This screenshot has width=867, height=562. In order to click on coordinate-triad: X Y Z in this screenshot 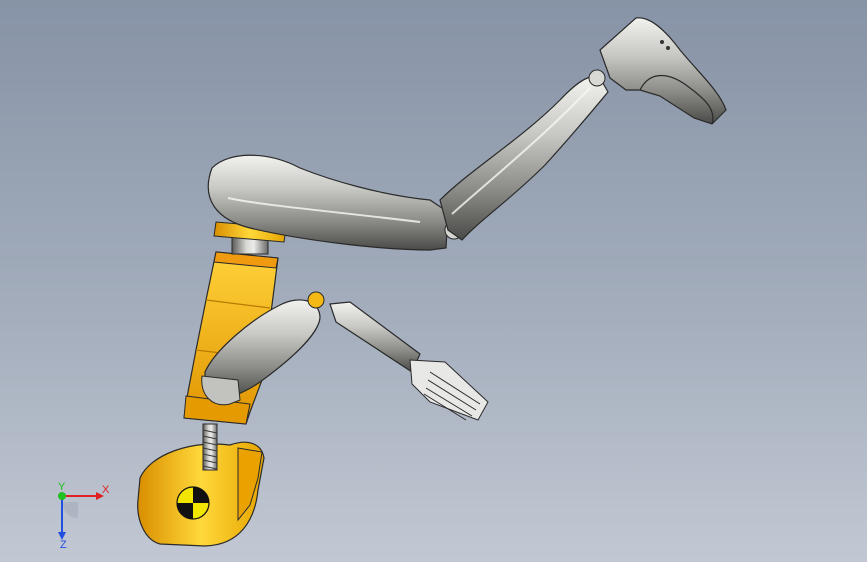, I will do `click(84, 515)`.